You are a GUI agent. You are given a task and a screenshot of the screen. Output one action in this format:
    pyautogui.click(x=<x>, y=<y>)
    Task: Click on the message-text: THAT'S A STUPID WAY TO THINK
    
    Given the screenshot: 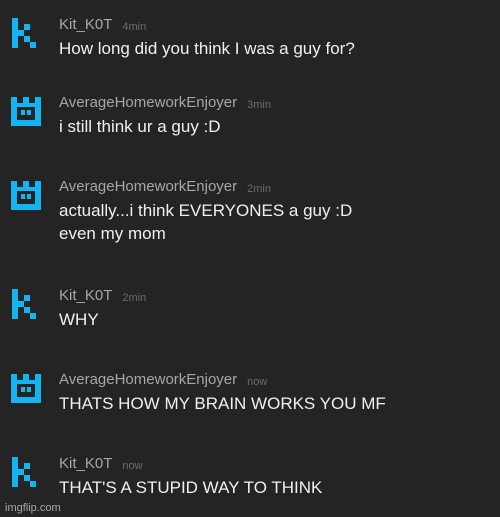 What is the action you would take?
    pyautogui.click(x=190, y=487)
    